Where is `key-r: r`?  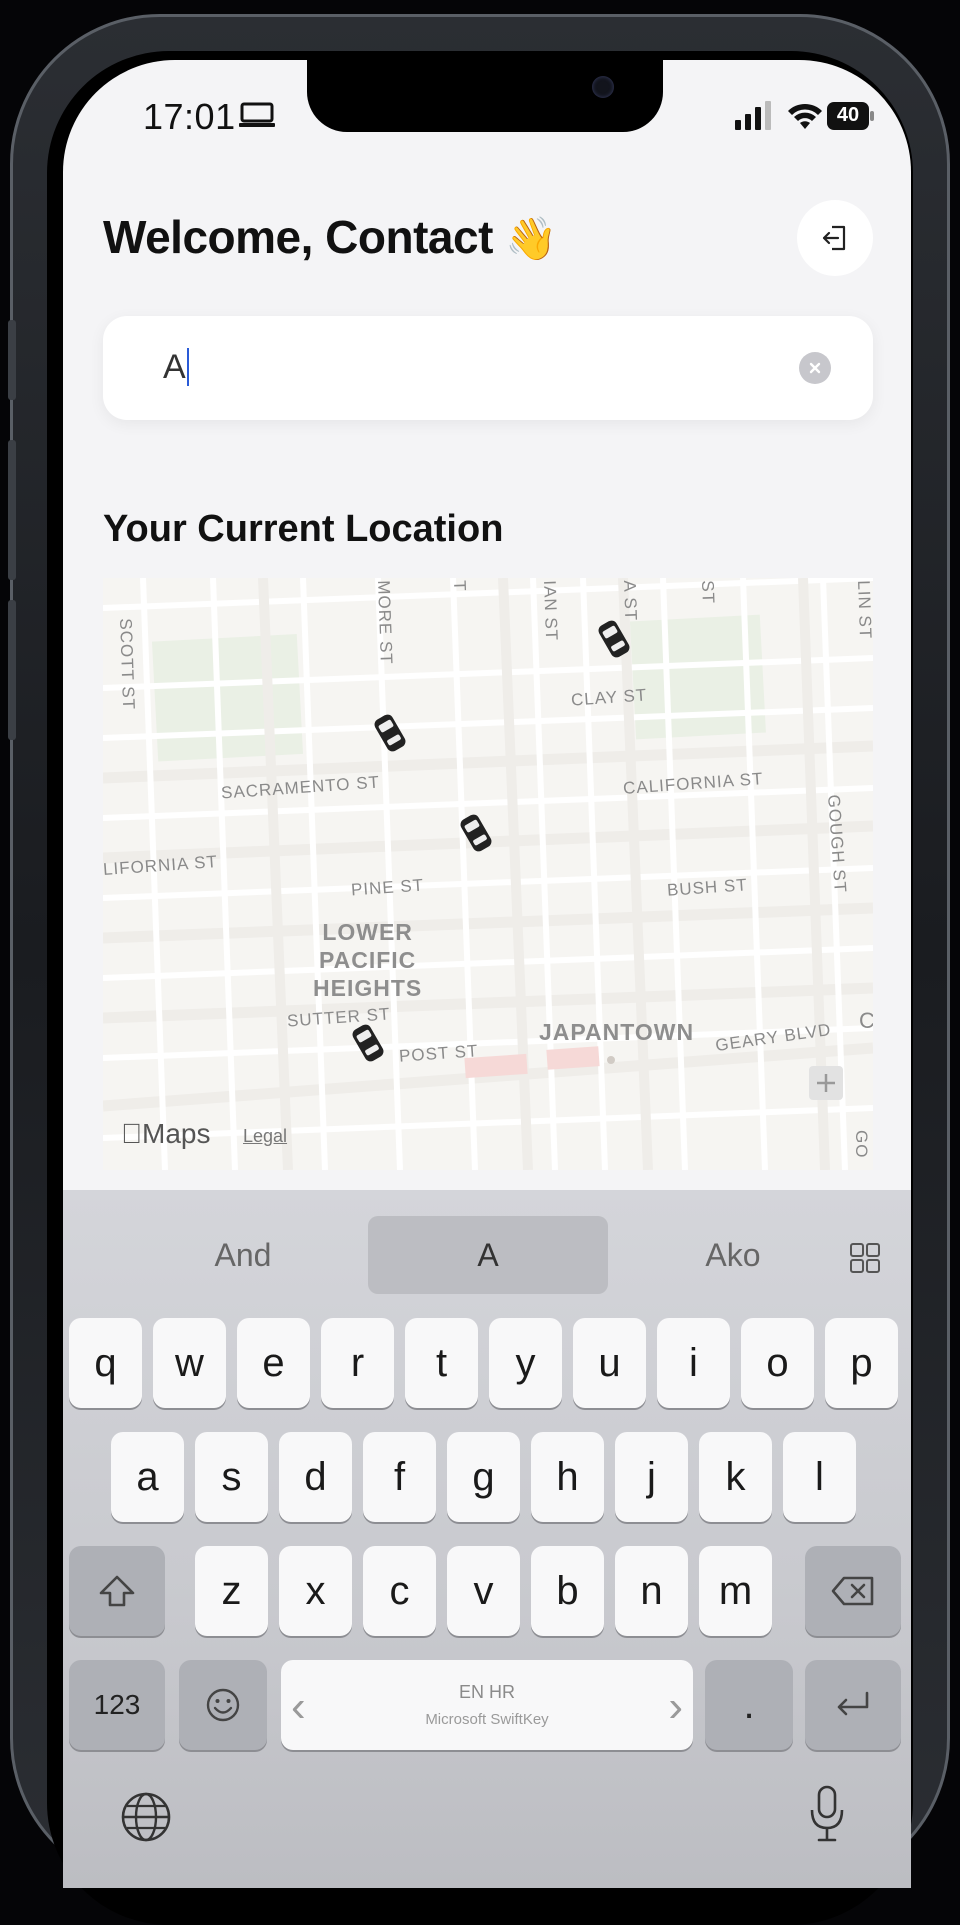
key-r: r is located at coordinates (357, 1363).